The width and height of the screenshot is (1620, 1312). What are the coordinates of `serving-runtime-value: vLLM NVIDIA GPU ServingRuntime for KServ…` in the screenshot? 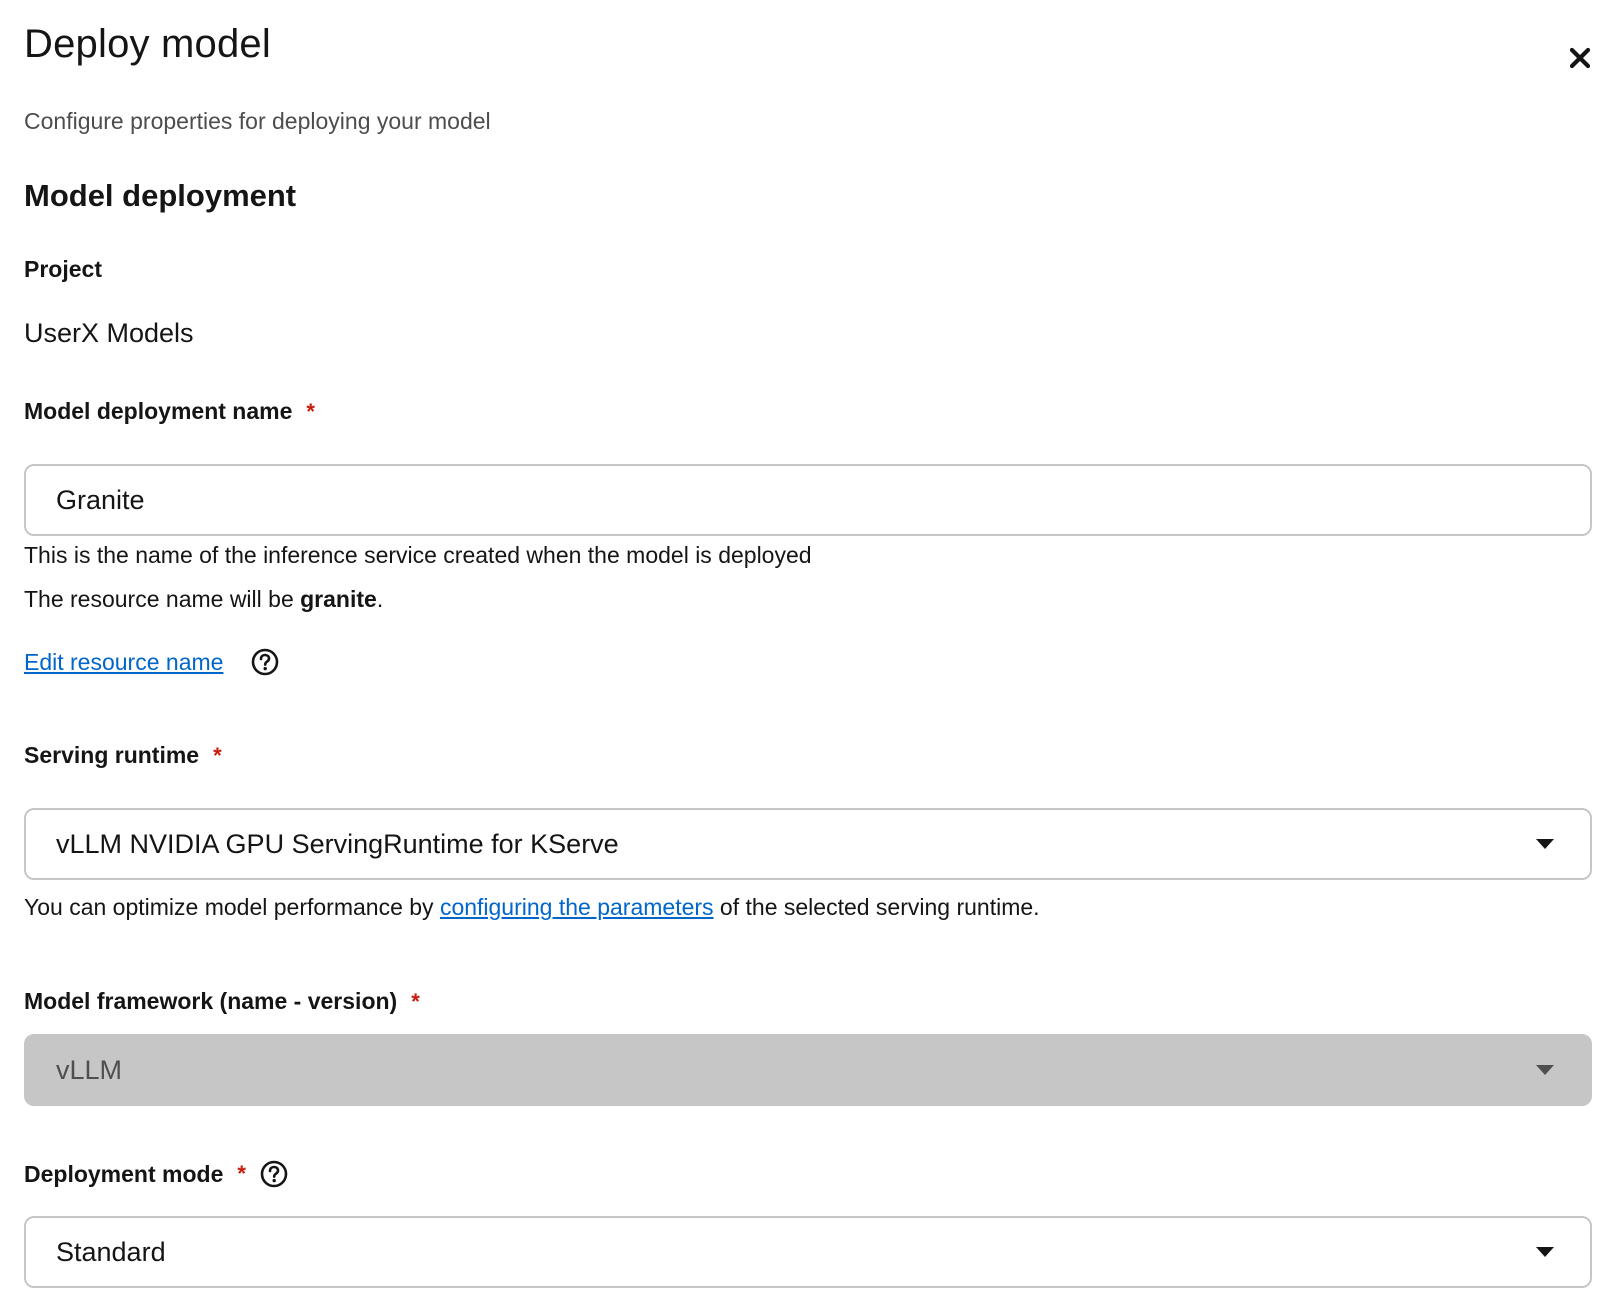 It's located at (337, 843).